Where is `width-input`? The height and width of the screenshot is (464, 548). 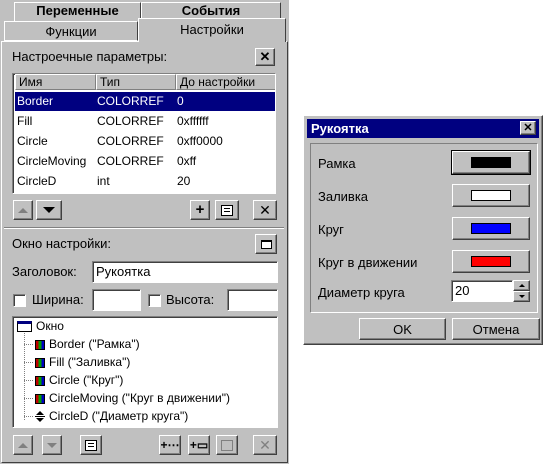
width-input is located at coordinates (116, 300).